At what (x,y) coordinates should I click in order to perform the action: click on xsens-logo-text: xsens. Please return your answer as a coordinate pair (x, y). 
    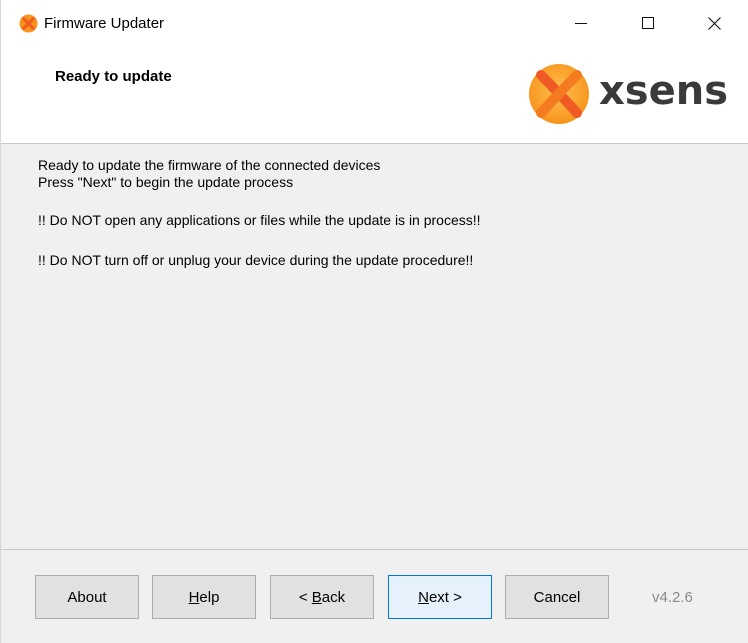
    Looking at the image, I should click on (664, 91).